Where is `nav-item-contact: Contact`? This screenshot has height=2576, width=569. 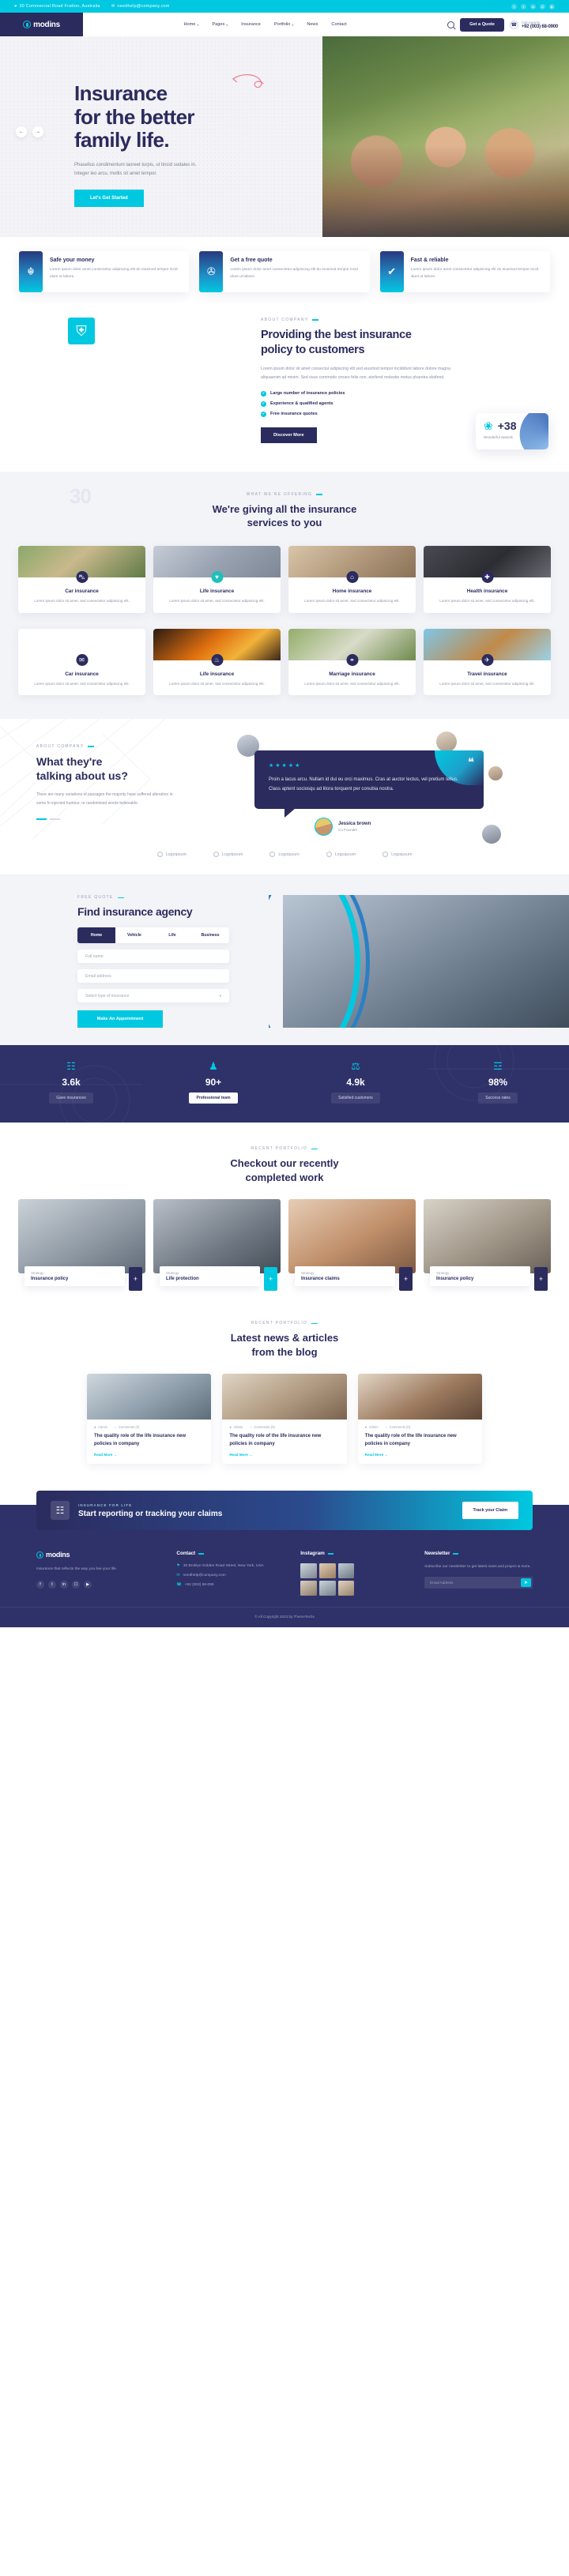
nav-item-contact: Contact is located at coordinates (338, 24).